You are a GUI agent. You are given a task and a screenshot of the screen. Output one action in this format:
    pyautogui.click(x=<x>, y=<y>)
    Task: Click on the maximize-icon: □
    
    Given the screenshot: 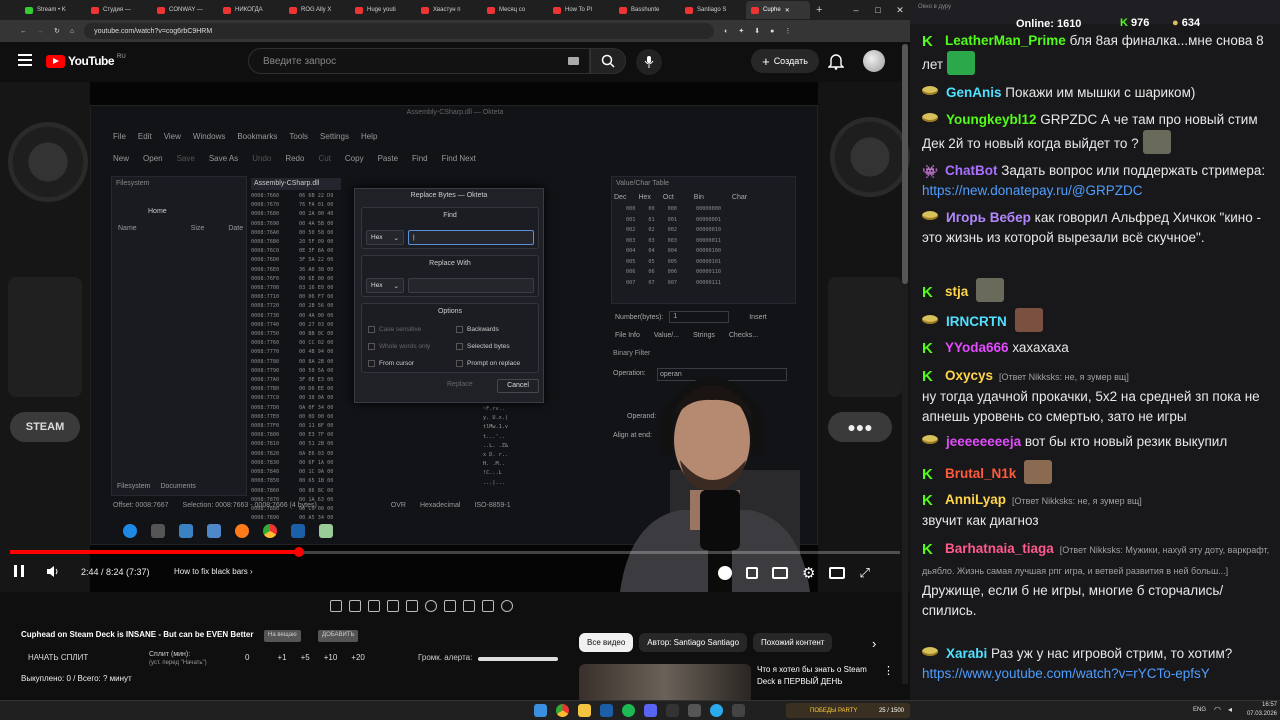 What is the action you would take?
    pyautogui.click(x=878, y=10)
    